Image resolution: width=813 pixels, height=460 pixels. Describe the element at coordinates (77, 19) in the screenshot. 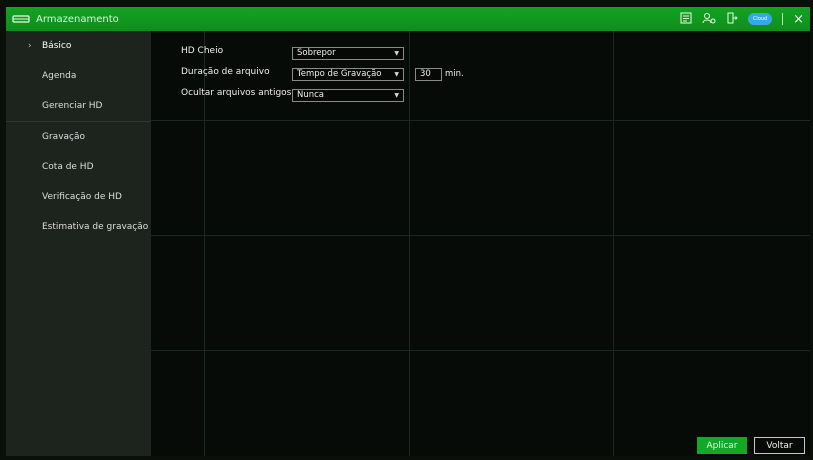

I see `window-title: Armazenamento` at that location.